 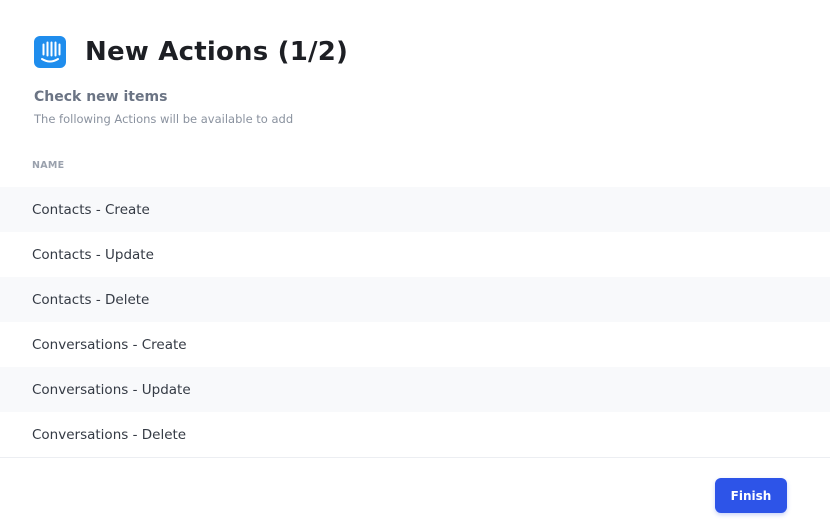 What do you see at coordinates (415, 434) in the screenshot?
I see `table-row: Conversations - Delete` at bounding box center [415, 434].